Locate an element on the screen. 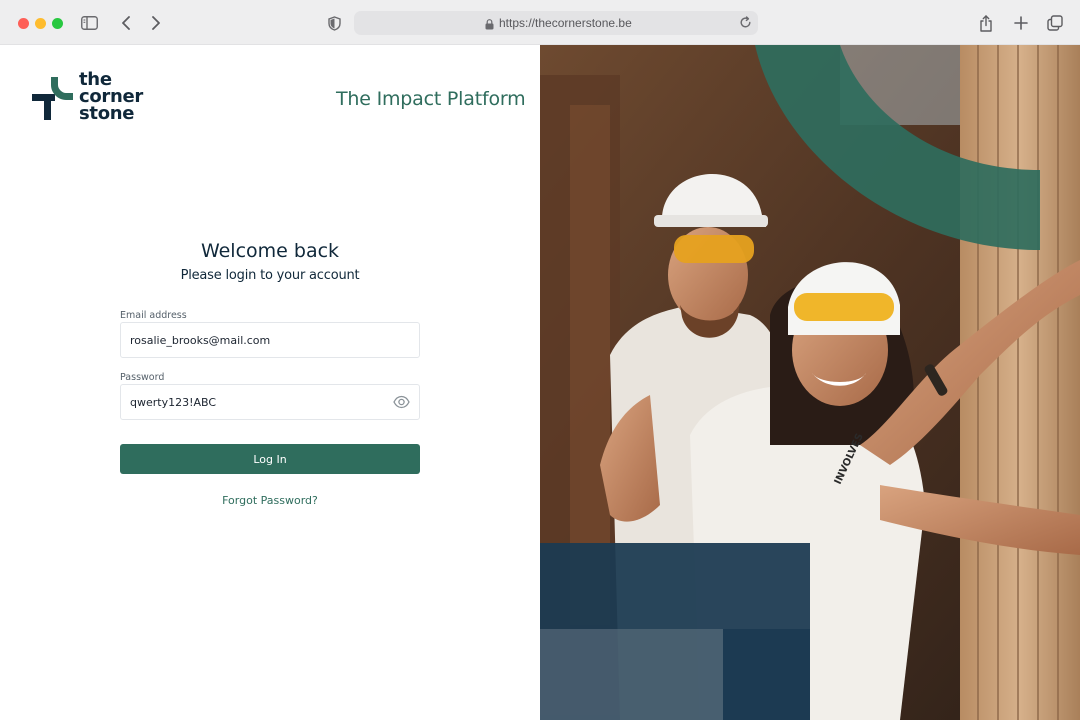  logo-wordmark: the corner stone is located at coordinates (111, 97).